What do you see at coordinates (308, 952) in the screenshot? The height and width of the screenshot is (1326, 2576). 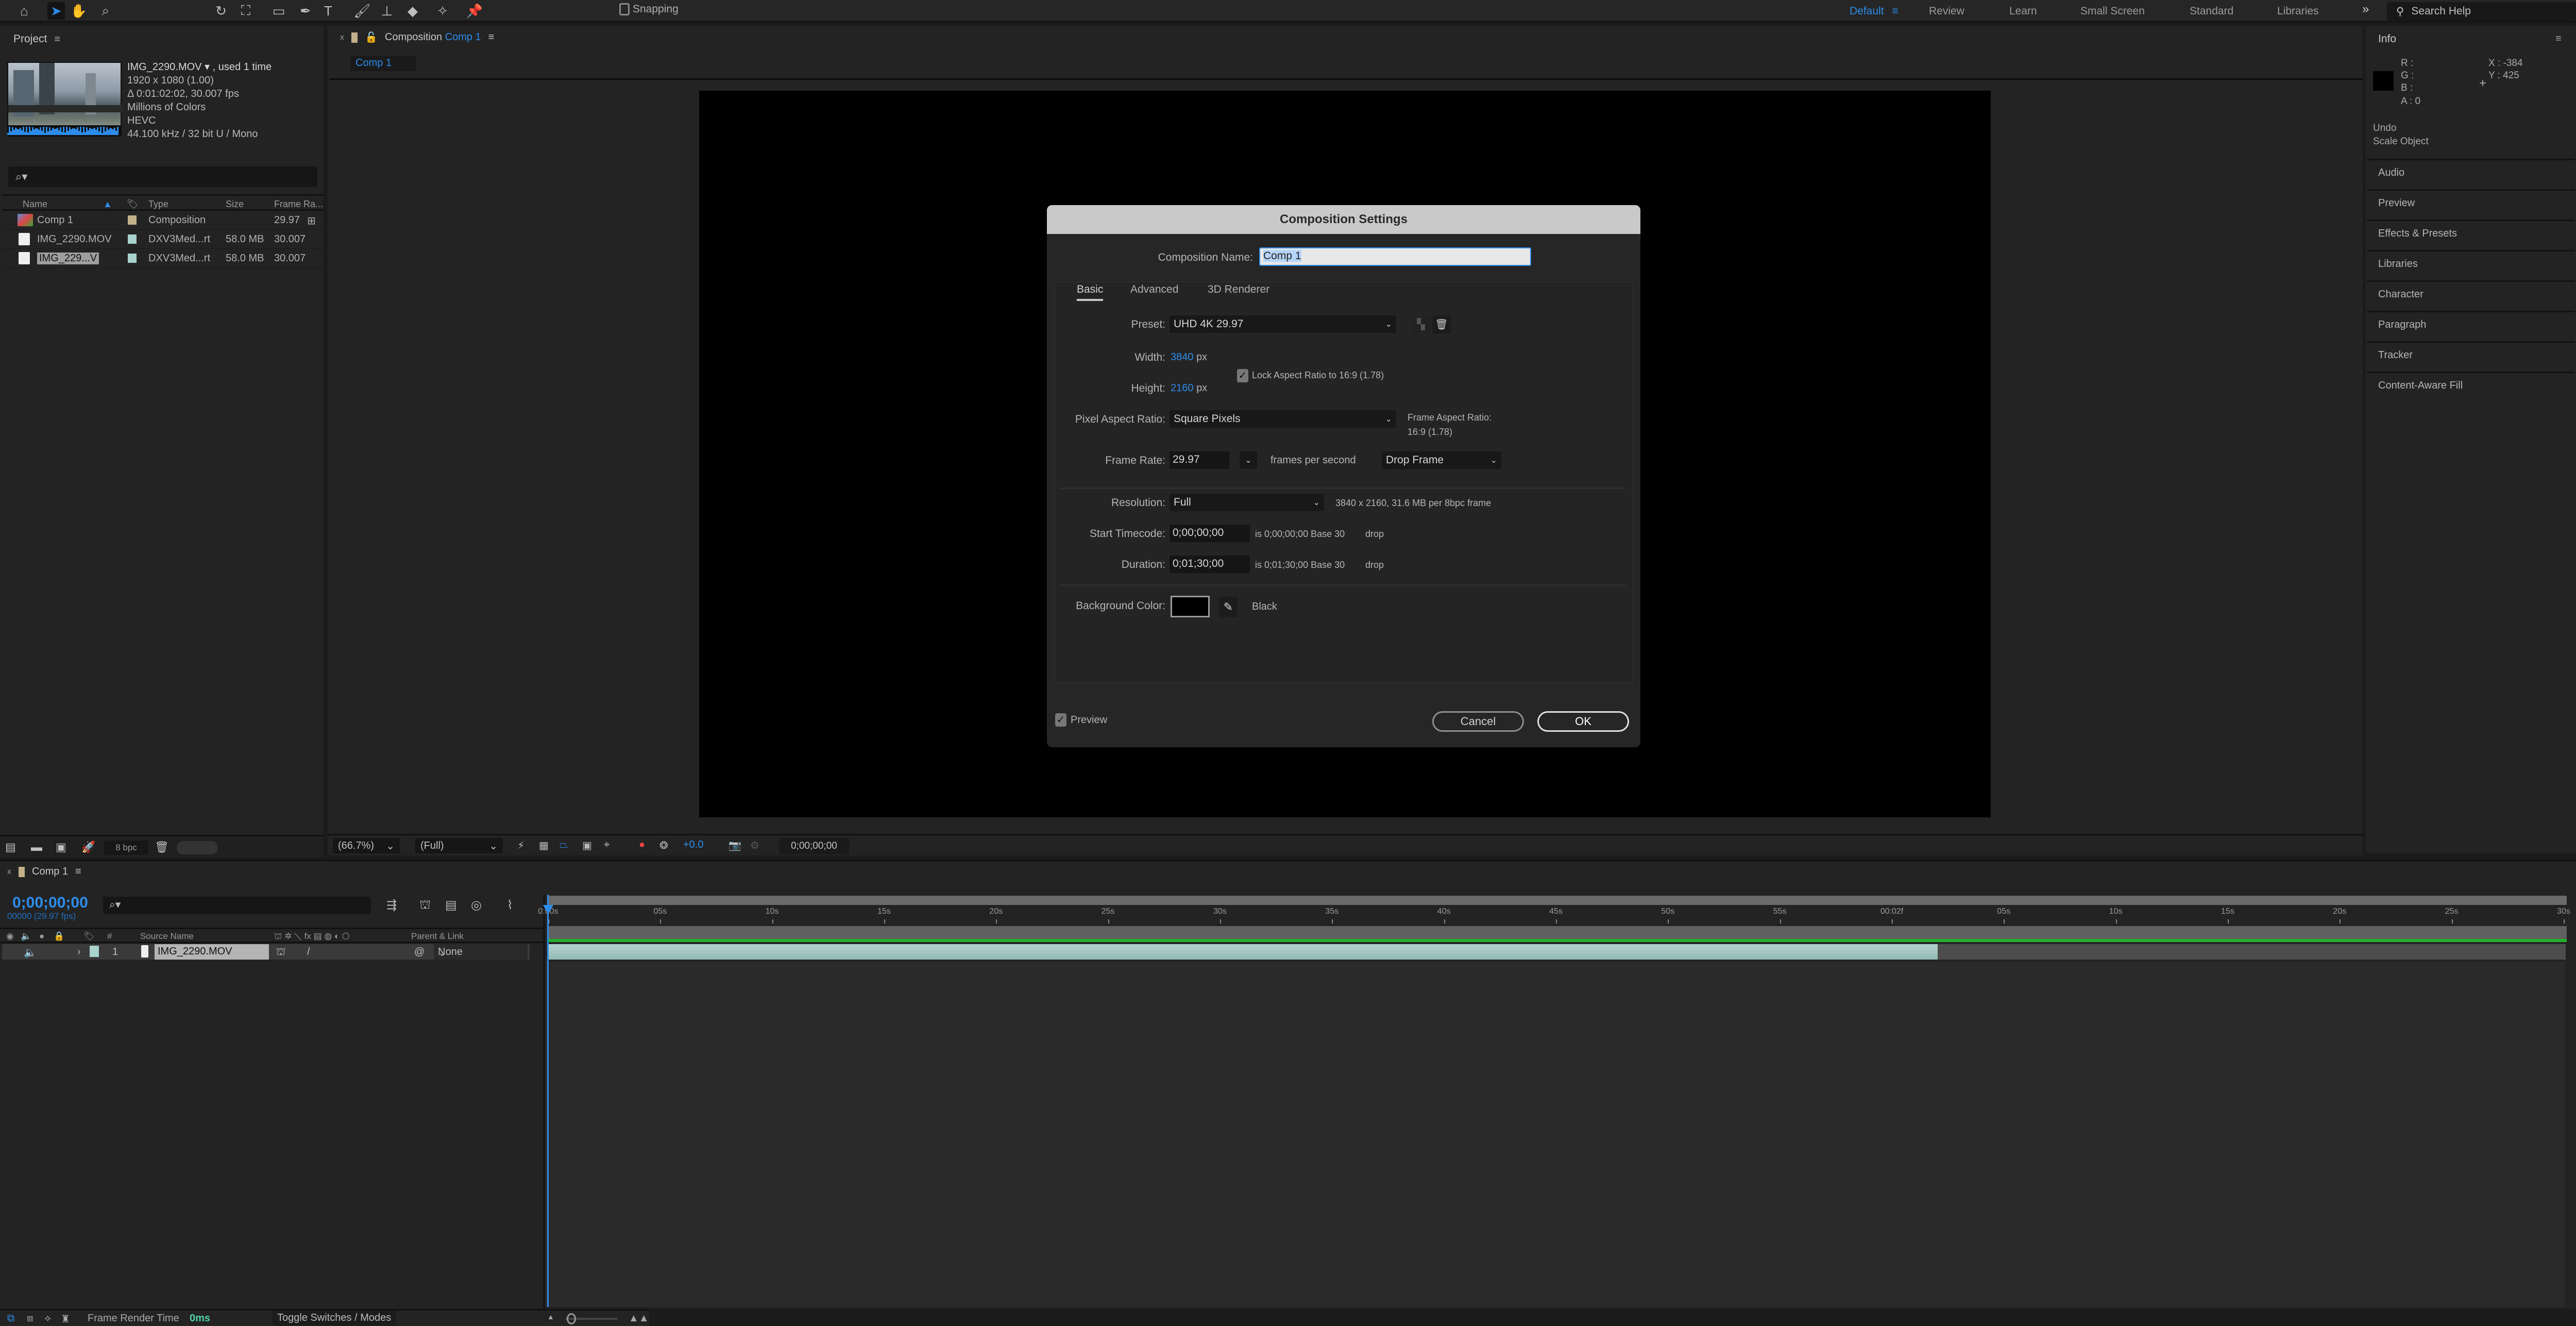 I see `quality-switch-icon: /` at bounding box center [308, 952].